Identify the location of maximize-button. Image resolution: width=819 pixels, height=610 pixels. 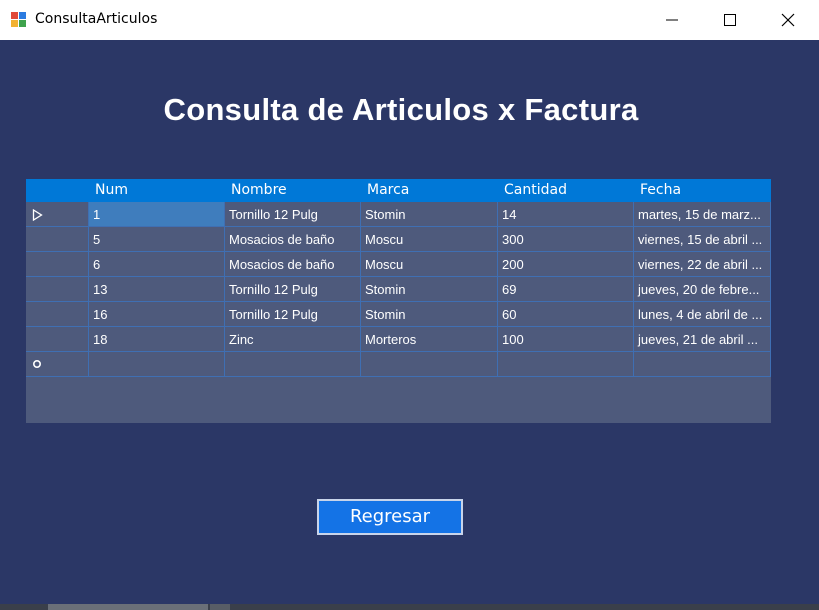
(730, 20).